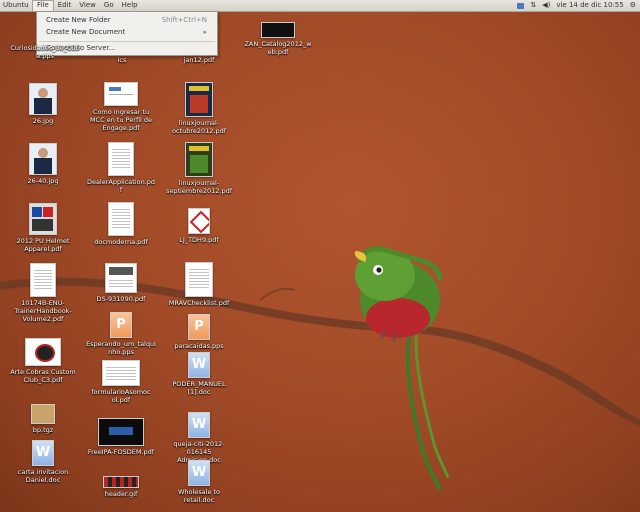 Image resolution: width=640 pixels, height=512 pixels. Describe the element at coordinates (43, 376) in the screenshot. I see `icon-label: Arte Cobras Custom Club_C3.pdf` at that location.